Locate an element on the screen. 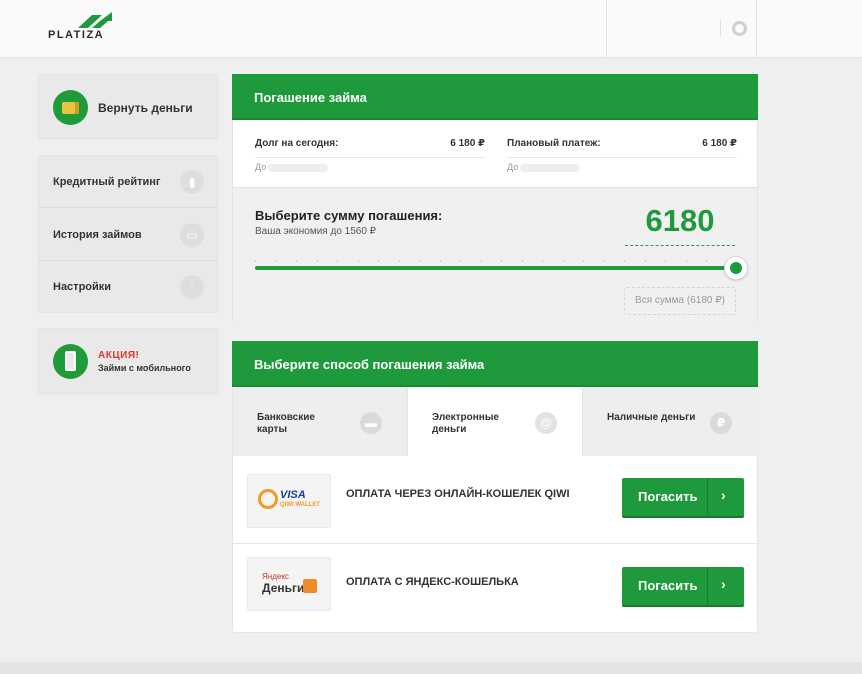  card-icon: ▬ is located at coordinates (371, 423).